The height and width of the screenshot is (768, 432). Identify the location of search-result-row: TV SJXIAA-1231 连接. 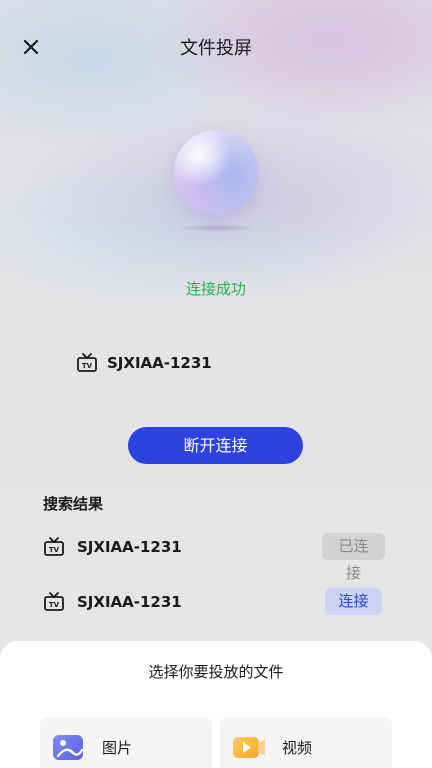
(215, 602).